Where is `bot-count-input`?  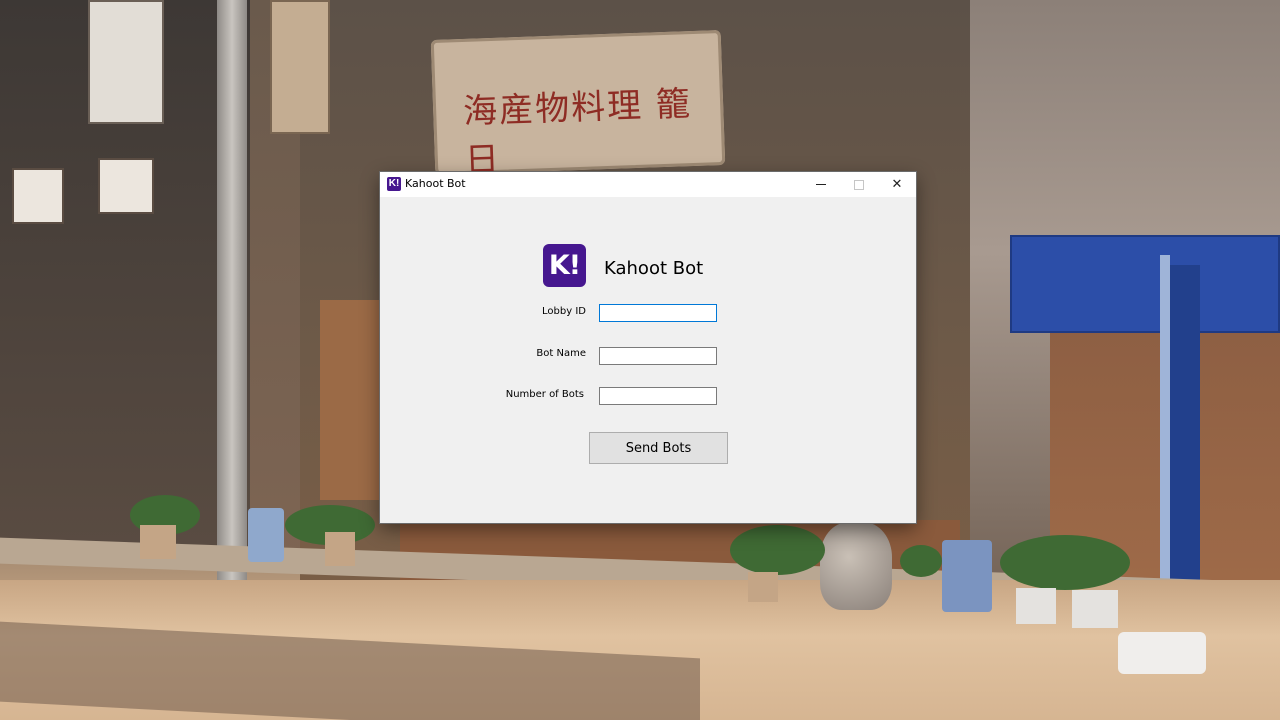
bot-count-input is located at coordinates (658, 396).